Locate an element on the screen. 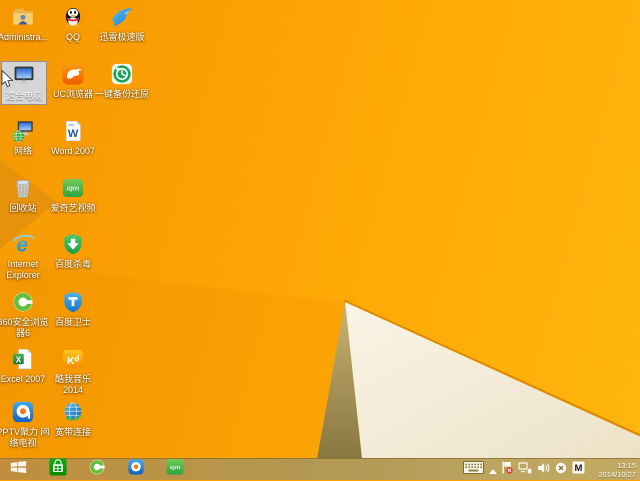  action-center-button is located at coordinates (507, 470).